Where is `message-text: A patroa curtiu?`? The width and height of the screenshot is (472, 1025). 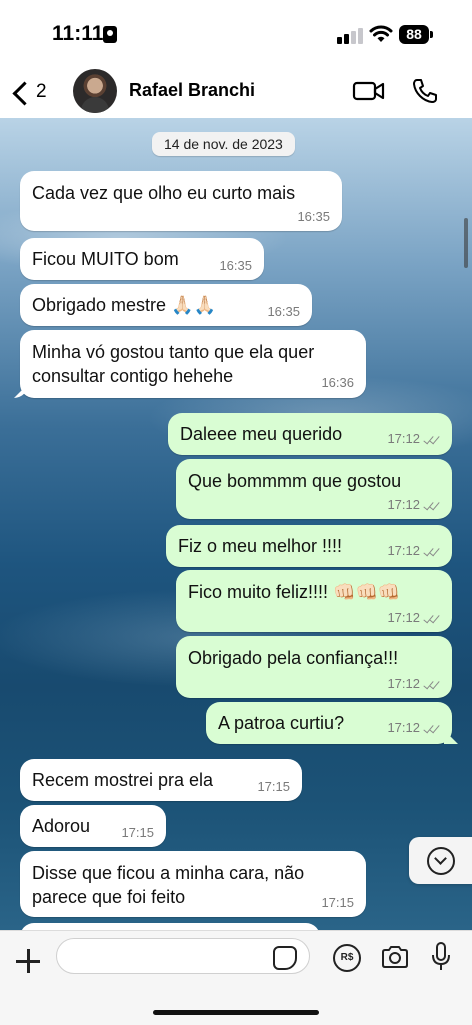
message-text: A patroa curtiu? is located at coordinates (281, 723).